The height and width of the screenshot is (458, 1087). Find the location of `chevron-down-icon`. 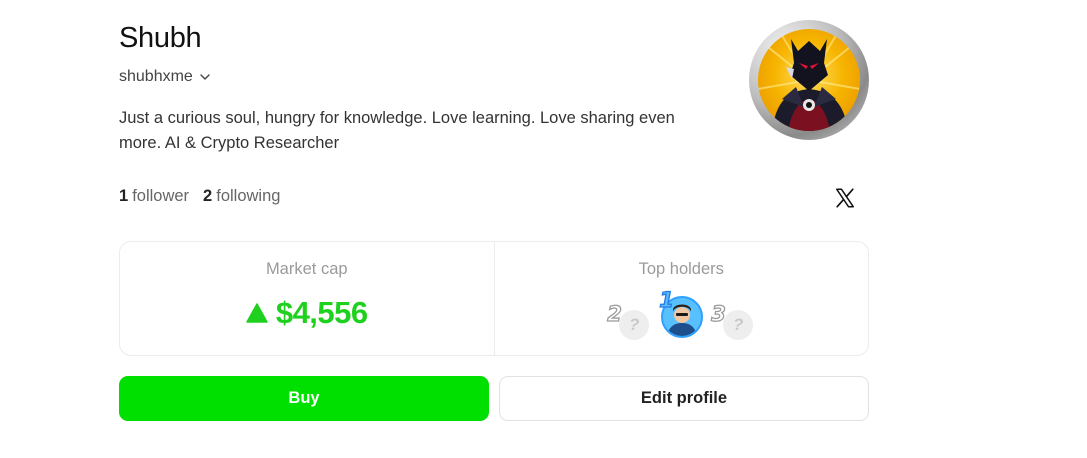

chevron-down-icon is located at coordinates (205, 77).